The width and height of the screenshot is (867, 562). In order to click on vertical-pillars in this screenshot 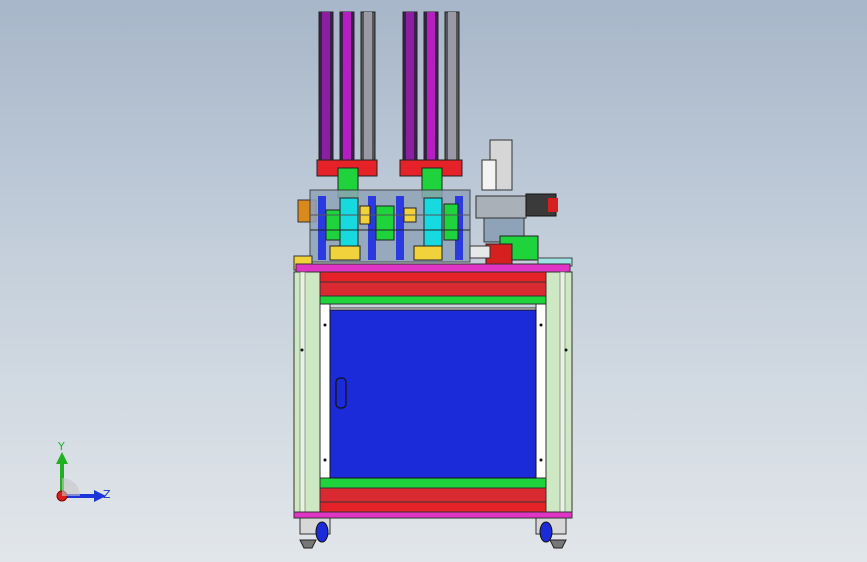, I will do `click(389, 87)`.